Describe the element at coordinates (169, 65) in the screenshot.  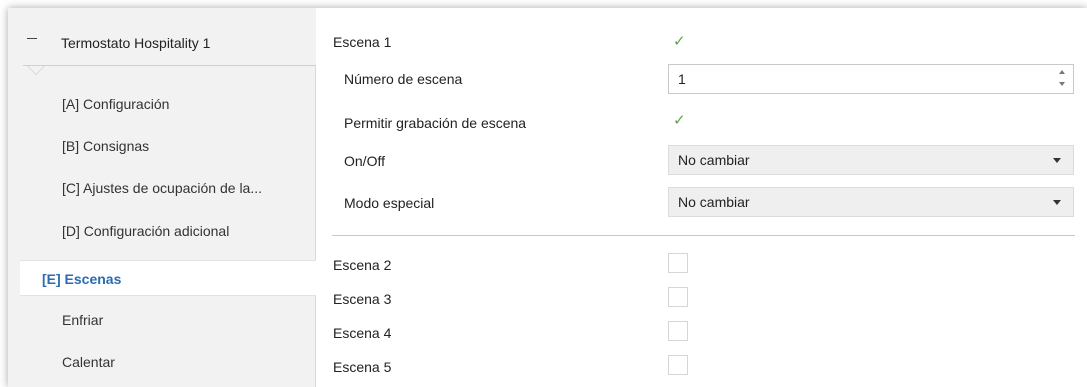
I see `header-divider` at that location.